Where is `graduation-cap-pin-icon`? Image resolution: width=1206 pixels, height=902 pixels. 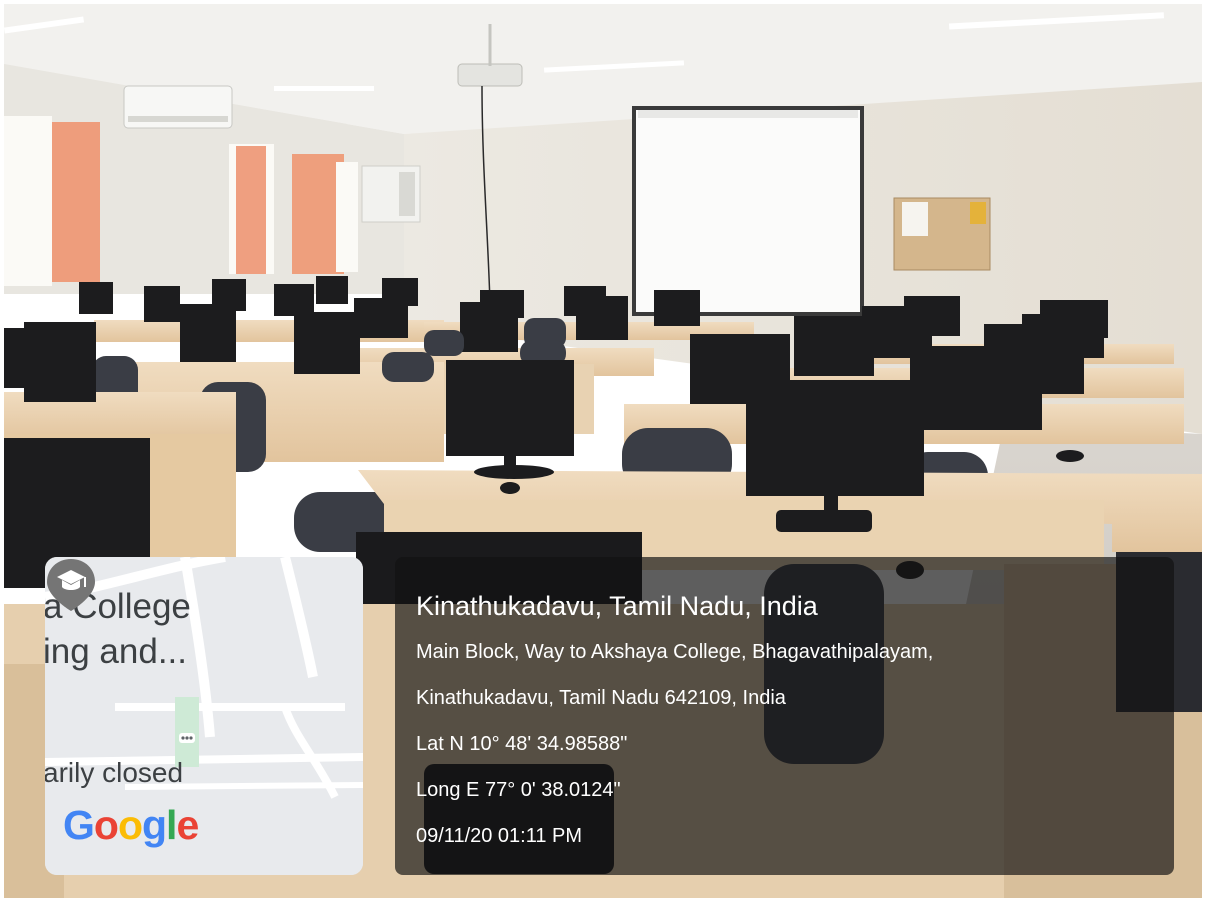 graduation-cap-pin-icon is located at coordinates (71, 585).